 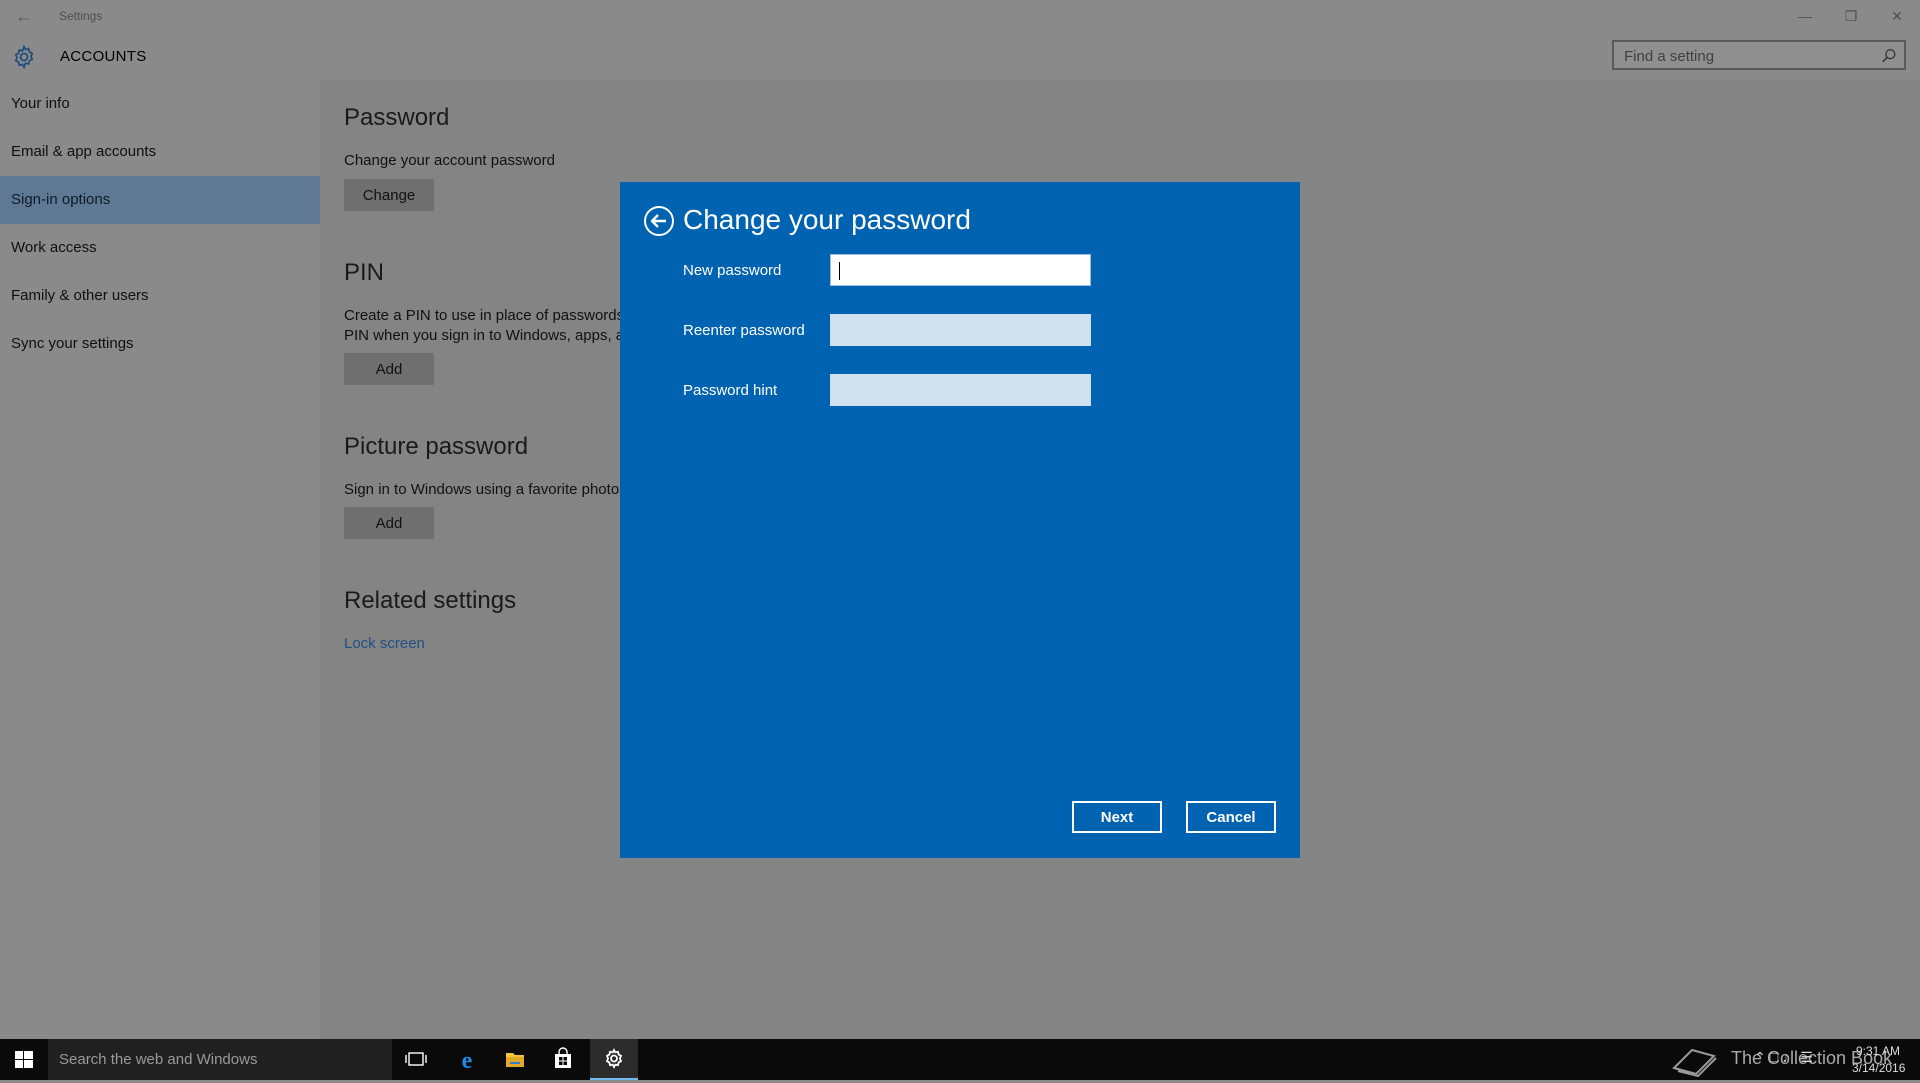 I want to click on chevron-up-icon: ⌃, so click(x=1762, y=1057).